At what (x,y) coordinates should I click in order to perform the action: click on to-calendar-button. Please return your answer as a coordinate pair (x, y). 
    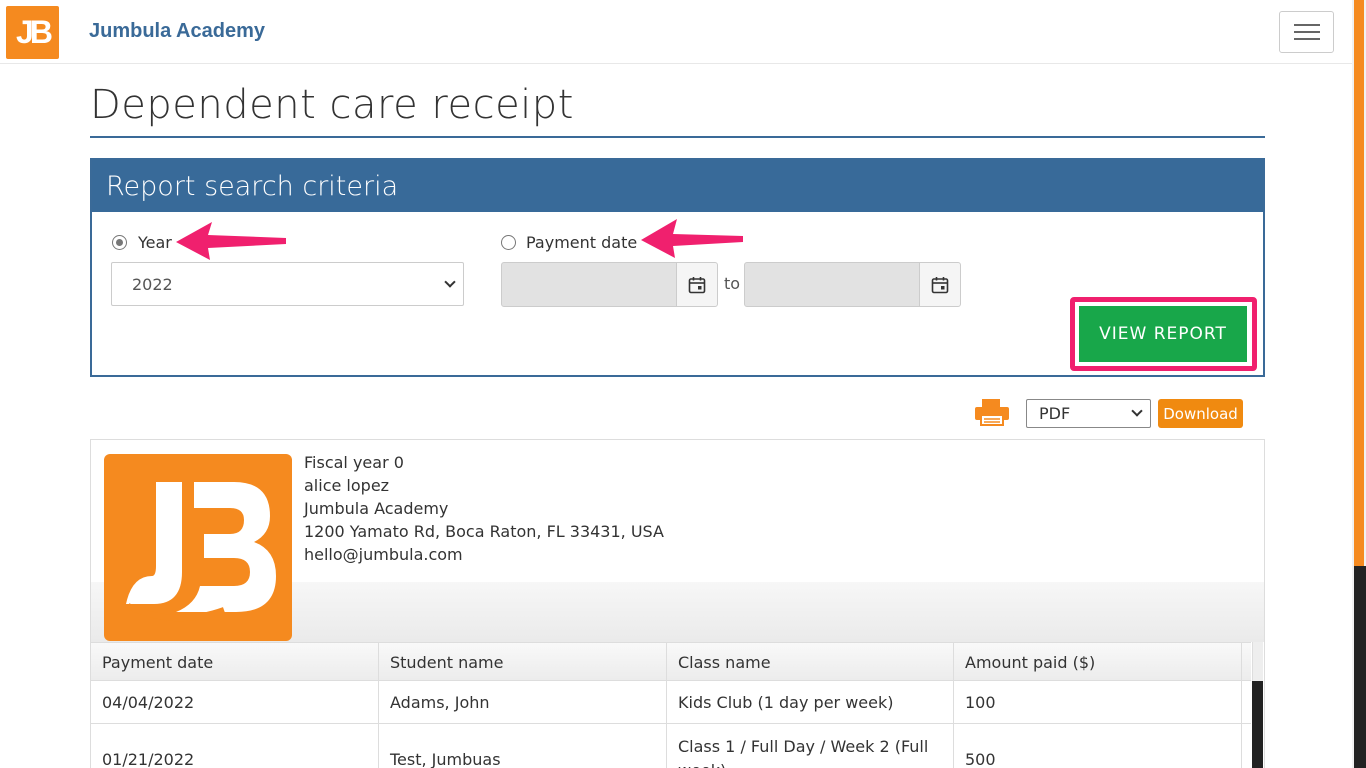
    Looking at the image, I should click on (940, 284).